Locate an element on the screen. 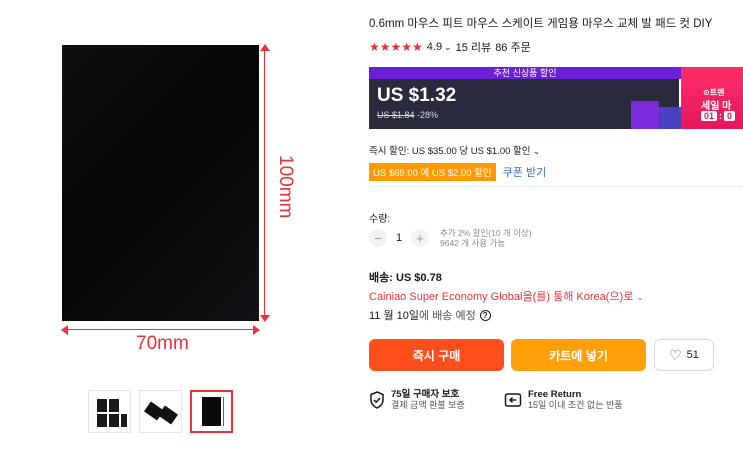 The height and width of the screenshot is (457, 743). quantity-decrease-button: − is located at coordinates (378, 238).